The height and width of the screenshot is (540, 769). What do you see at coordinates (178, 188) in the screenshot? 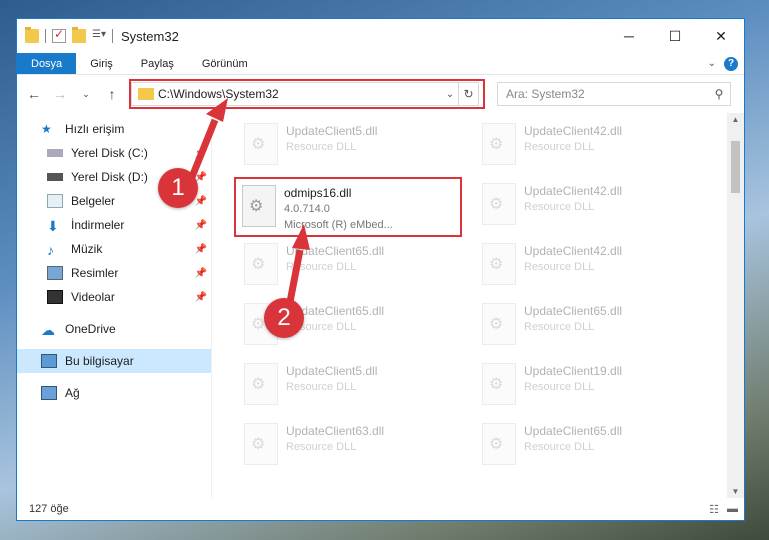
I see `step-1-badge: 1` at bounding box center [178, 188].